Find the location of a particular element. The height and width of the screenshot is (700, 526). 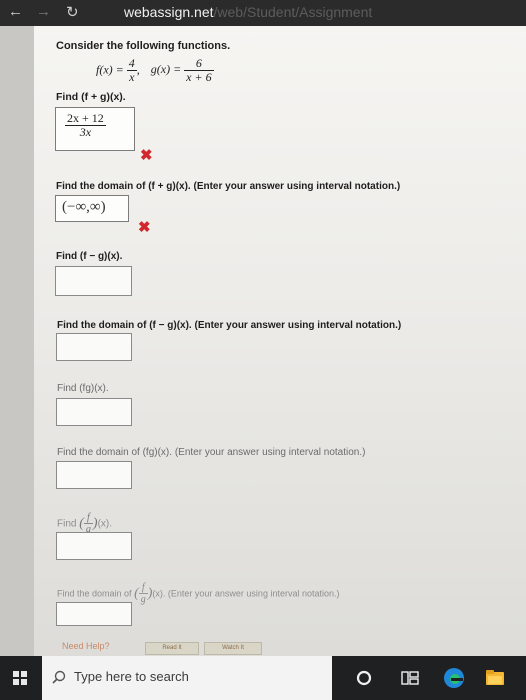

page-left-margin is located at coordinates (17, 341).